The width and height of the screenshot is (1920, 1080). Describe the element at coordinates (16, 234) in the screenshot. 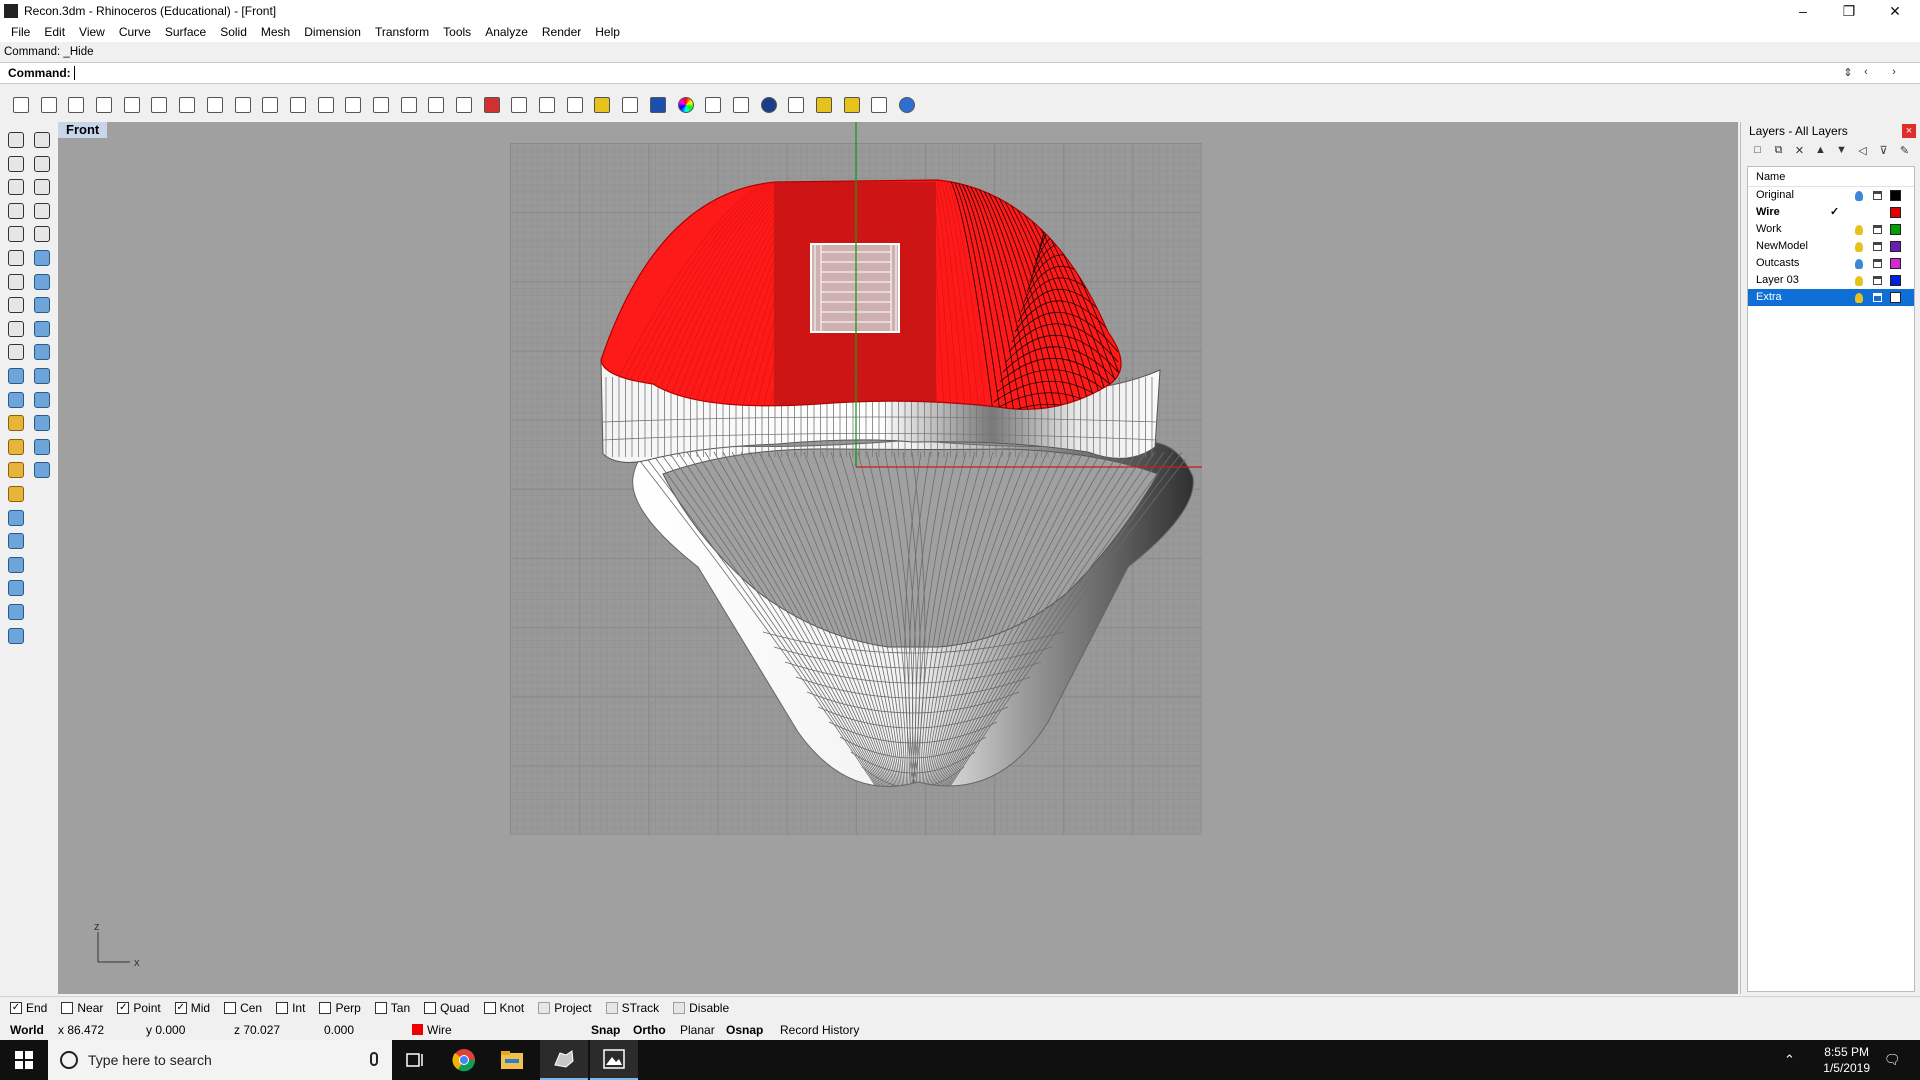

I see `circle-icon` at that location.